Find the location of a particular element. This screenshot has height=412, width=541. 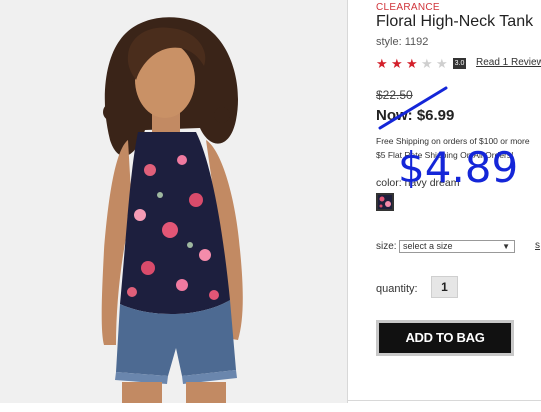

size-select: select a size ▼ is located at coordinates (457, 246).